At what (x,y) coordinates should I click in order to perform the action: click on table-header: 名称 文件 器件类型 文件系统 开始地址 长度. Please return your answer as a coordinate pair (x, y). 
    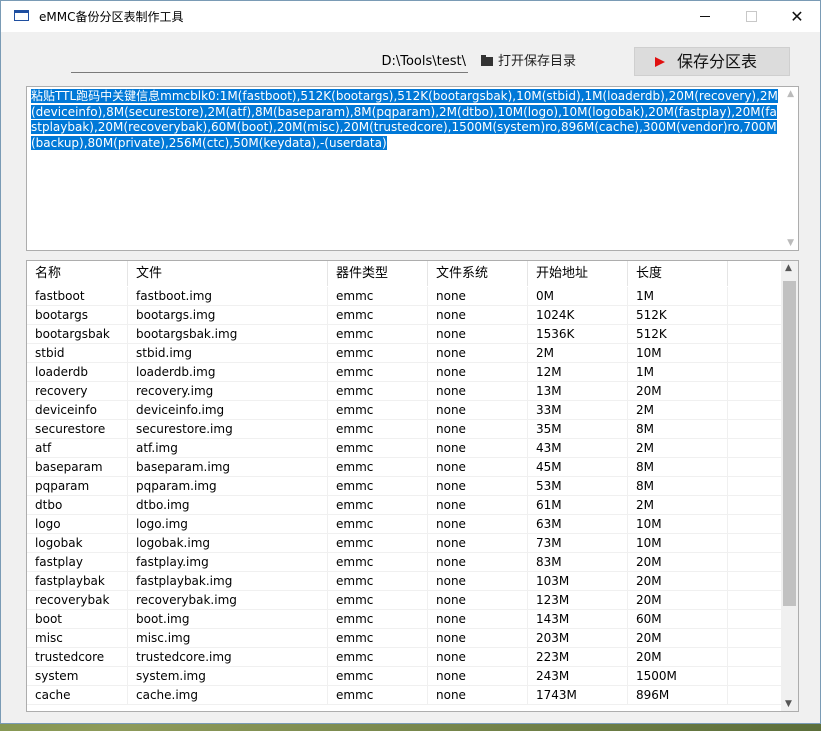
    Looking at the image, I should click on (404, 273).